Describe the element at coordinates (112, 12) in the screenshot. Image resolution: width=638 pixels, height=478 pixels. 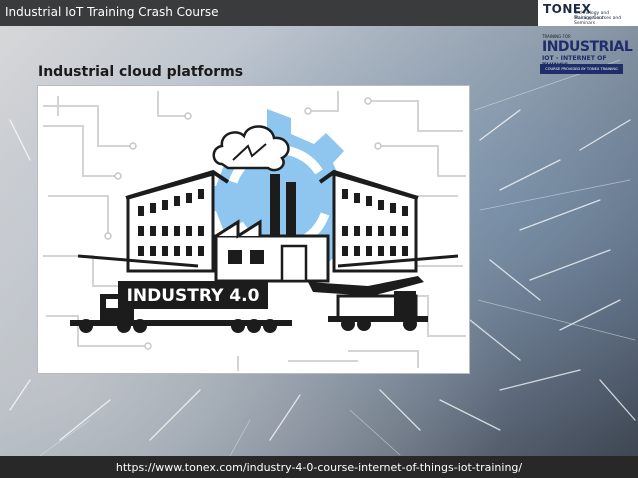
I see `presentation-title: Industrial IoT Training Crash Course` at that location.